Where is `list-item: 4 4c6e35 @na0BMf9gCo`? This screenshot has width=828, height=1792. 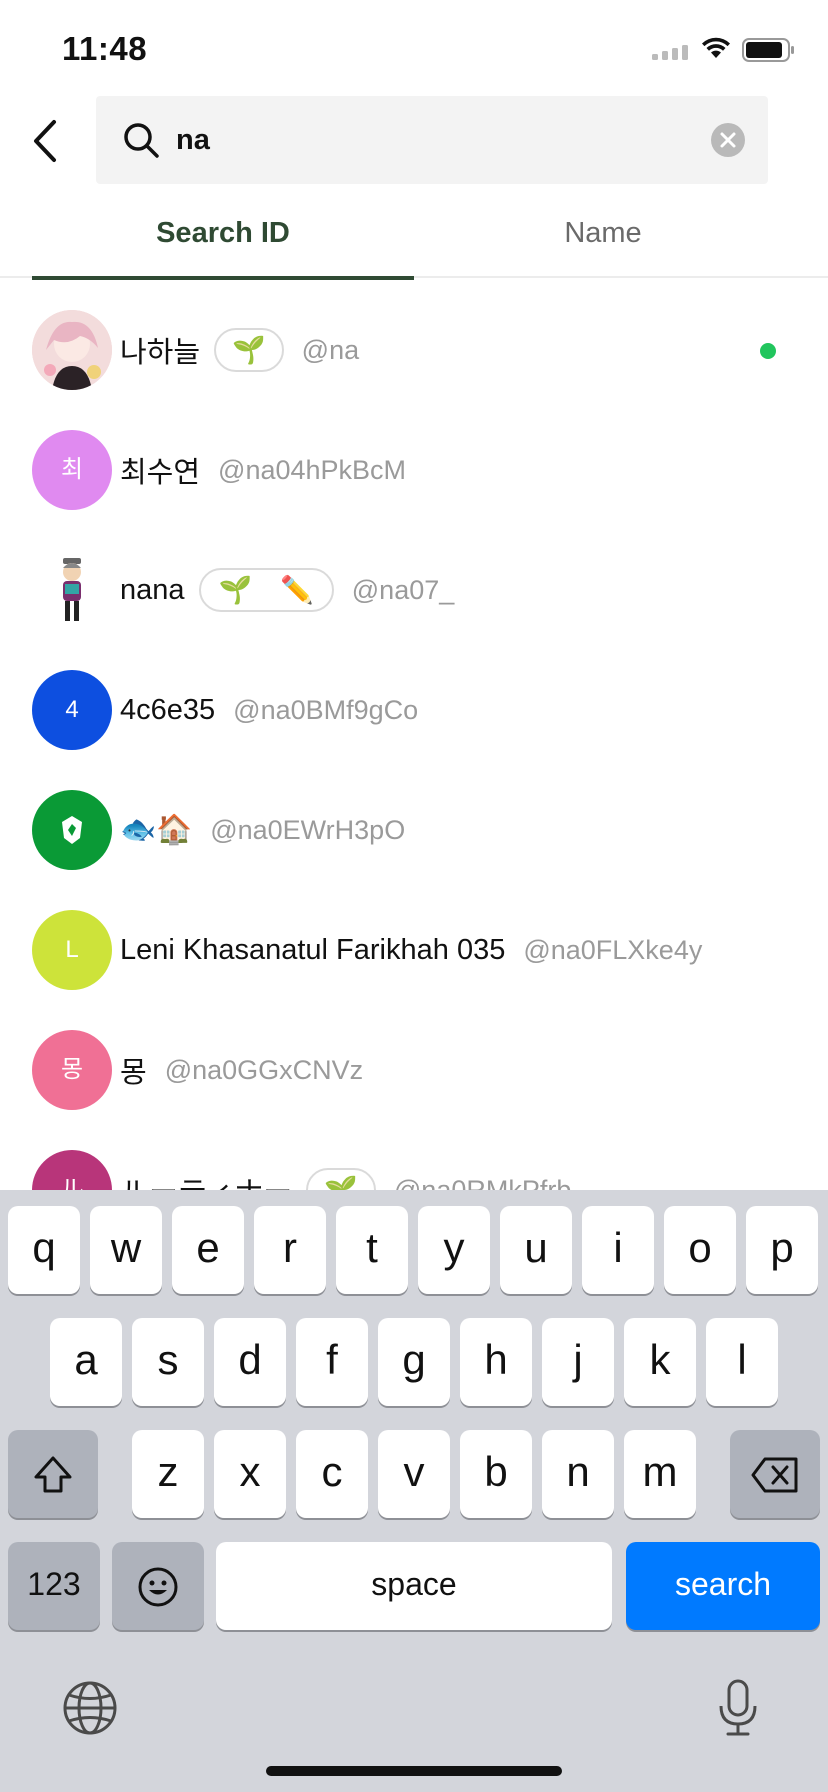 list-item: 4 4c6e35 @na0BMf9gCo is located at coordinates (414, 710).